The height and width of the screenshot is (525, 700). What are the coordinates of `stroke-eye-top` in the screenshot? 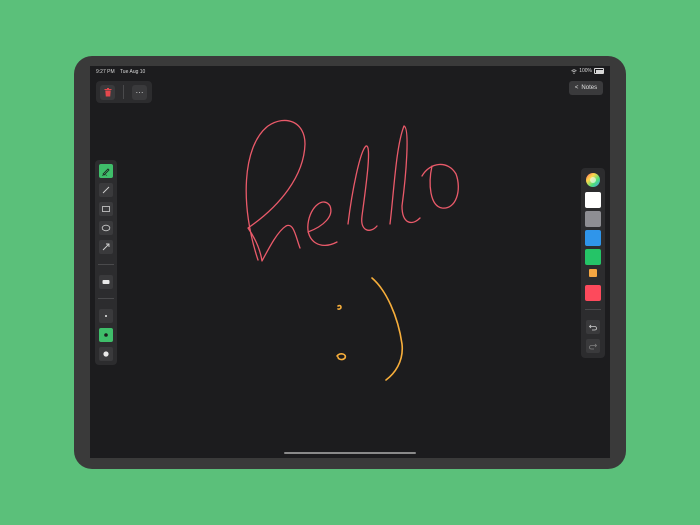 It's located at (339, 307).